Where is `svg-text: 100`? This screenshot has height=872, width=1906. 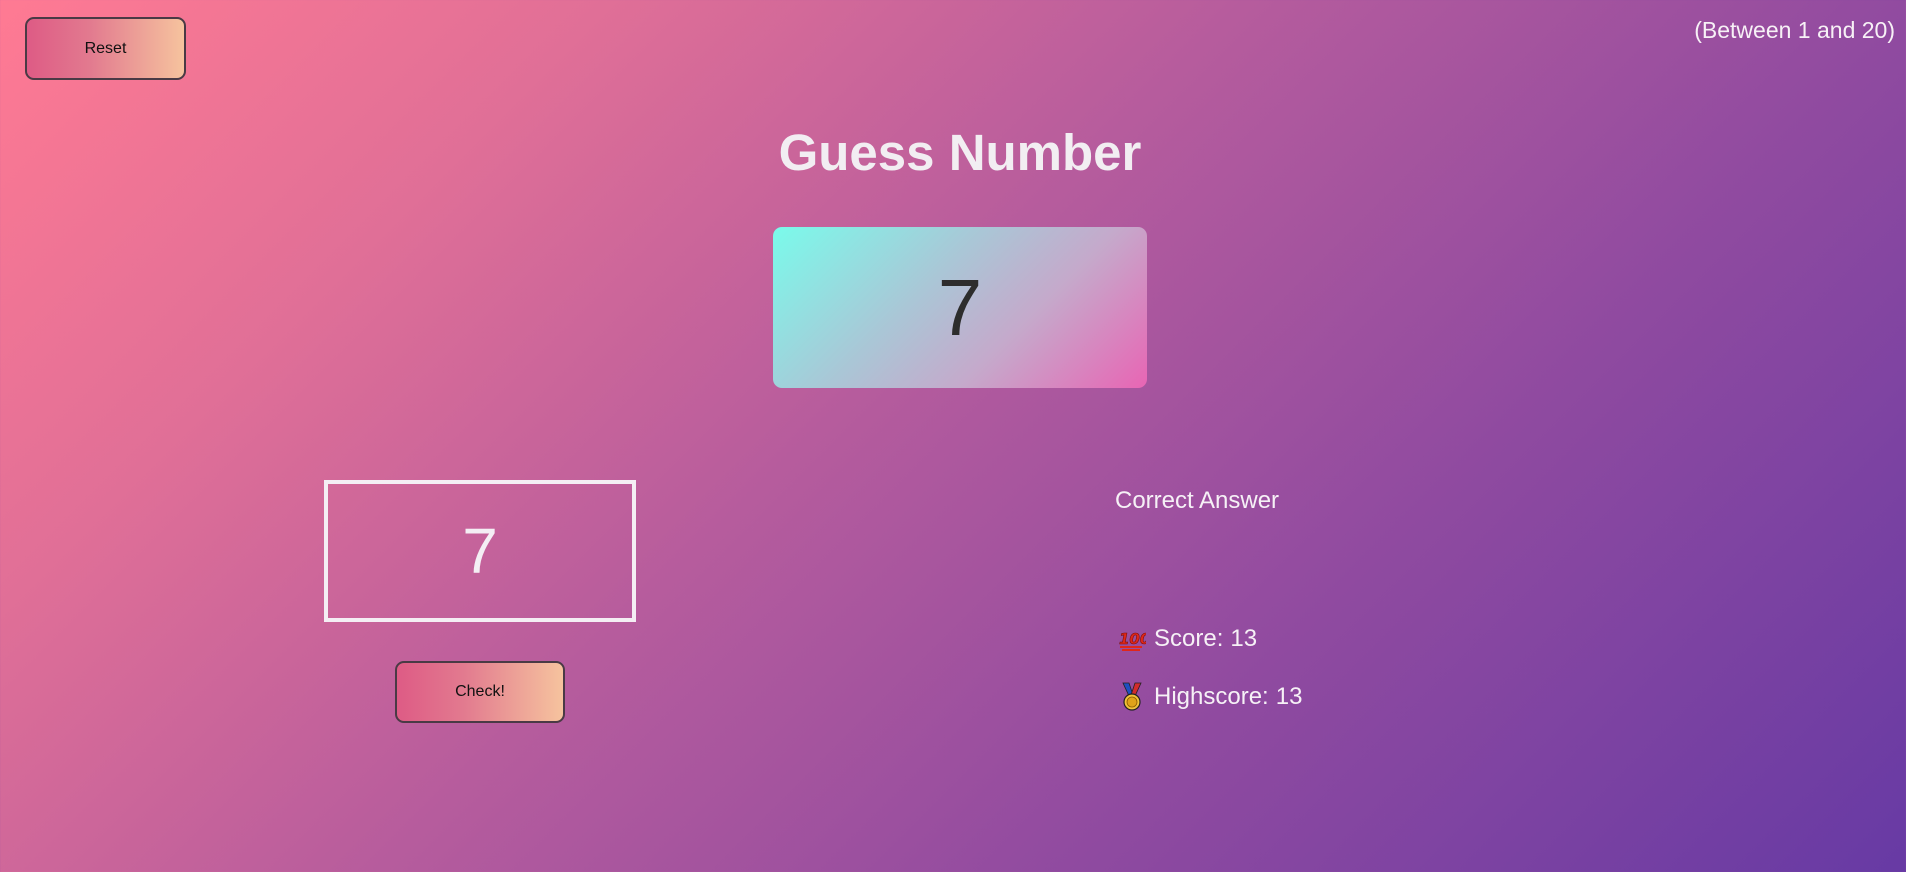 svg-text: 100 is located at coordinates (1132, 639).